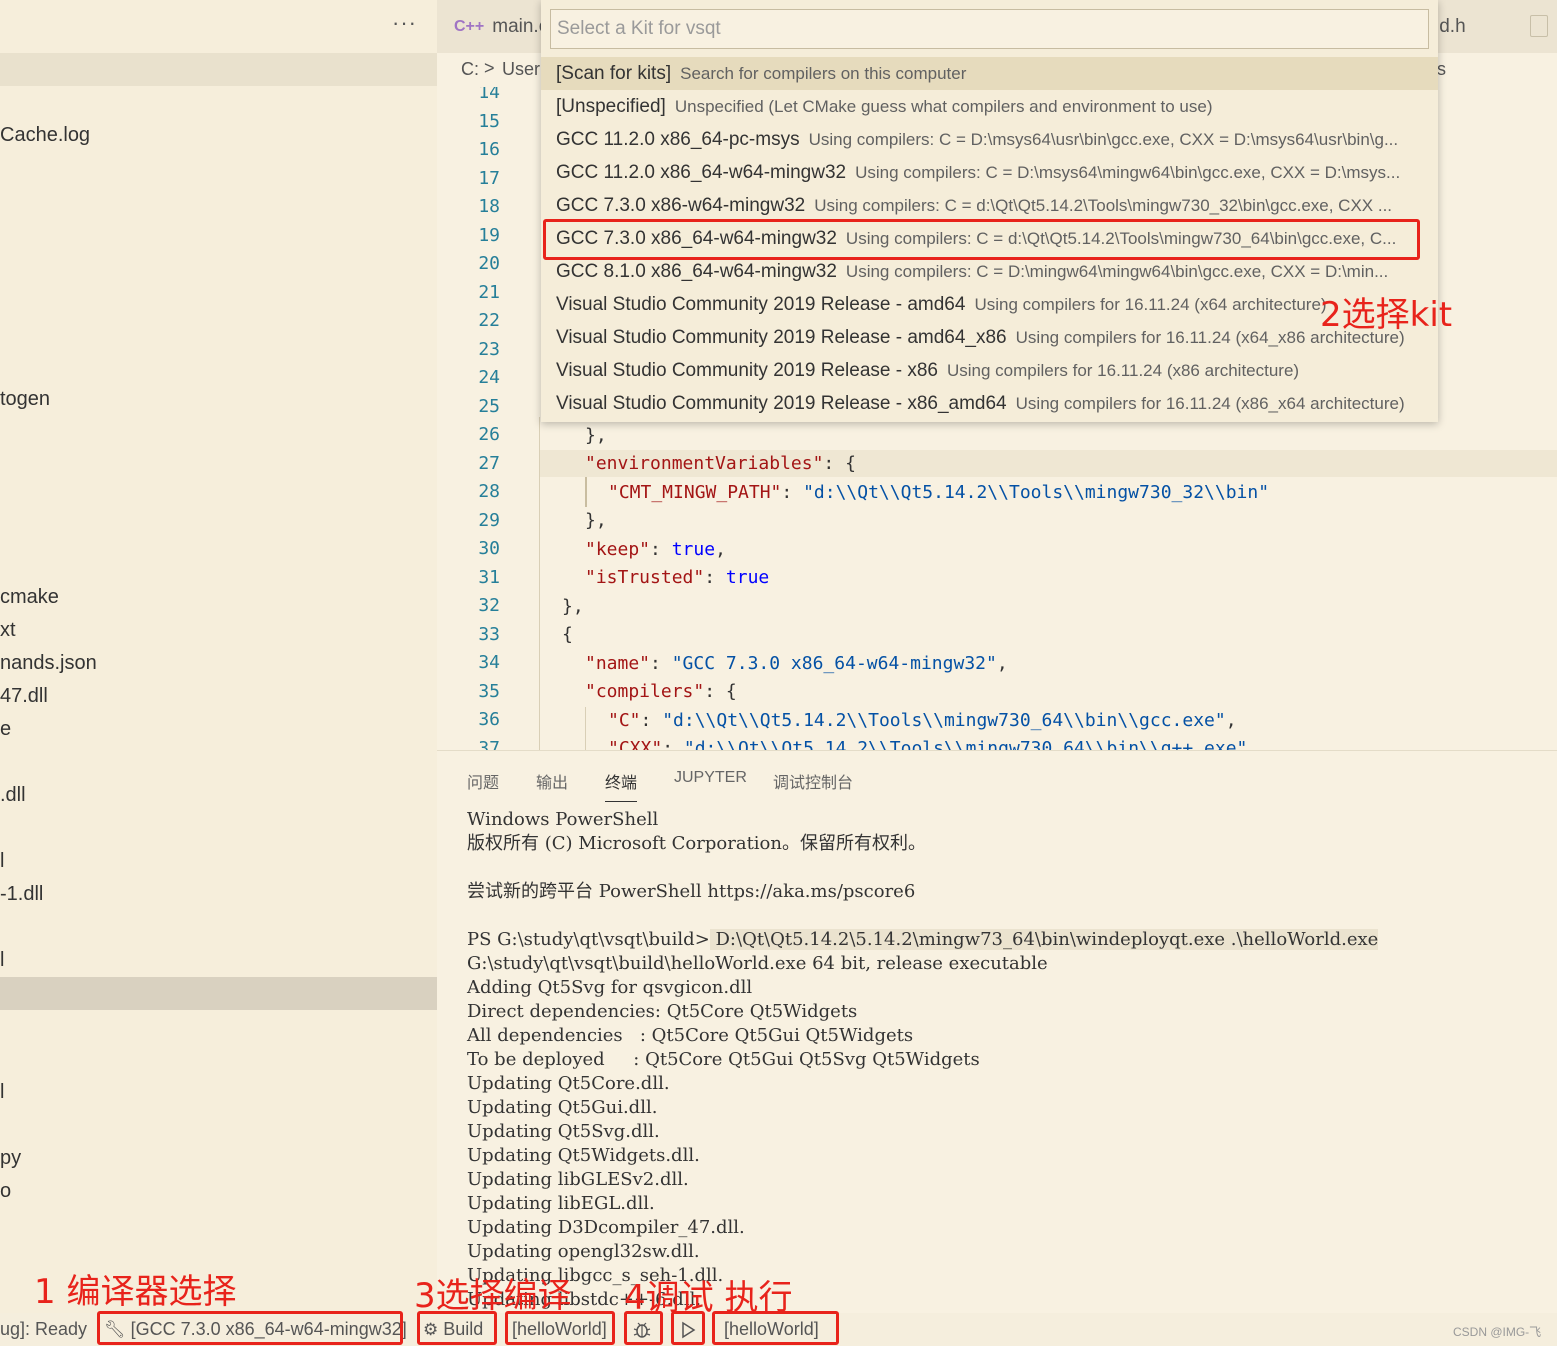  Describe the element at coordinates (218, 69) in the screenshot. I see `sidebar-section-header` at that location.